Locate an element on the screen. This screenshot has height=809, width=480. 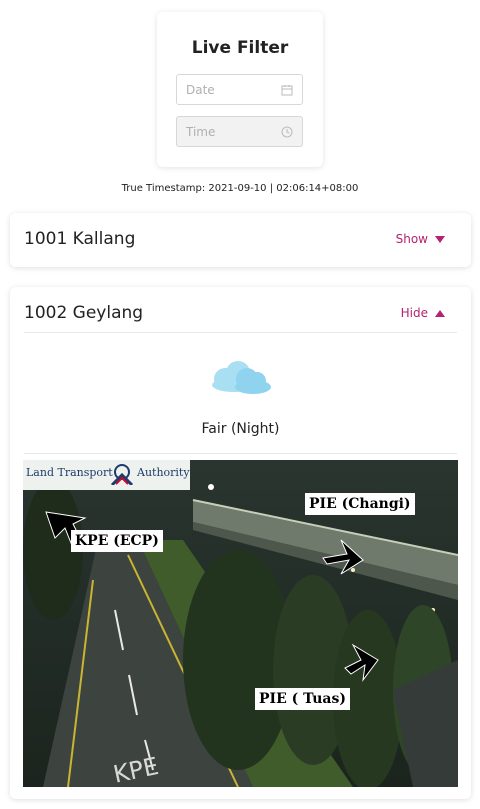
caret-down-icon is located at coordinates (440, 239).